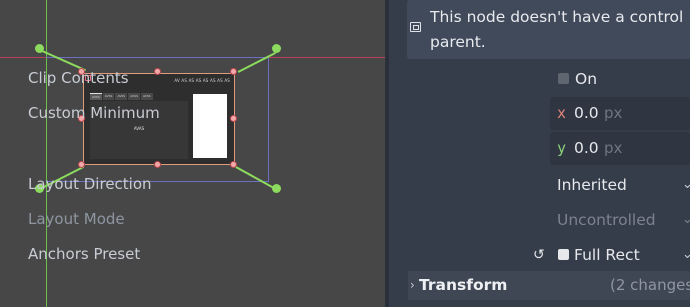  I want to click on resize-handle-bottom, so click(157, 164).